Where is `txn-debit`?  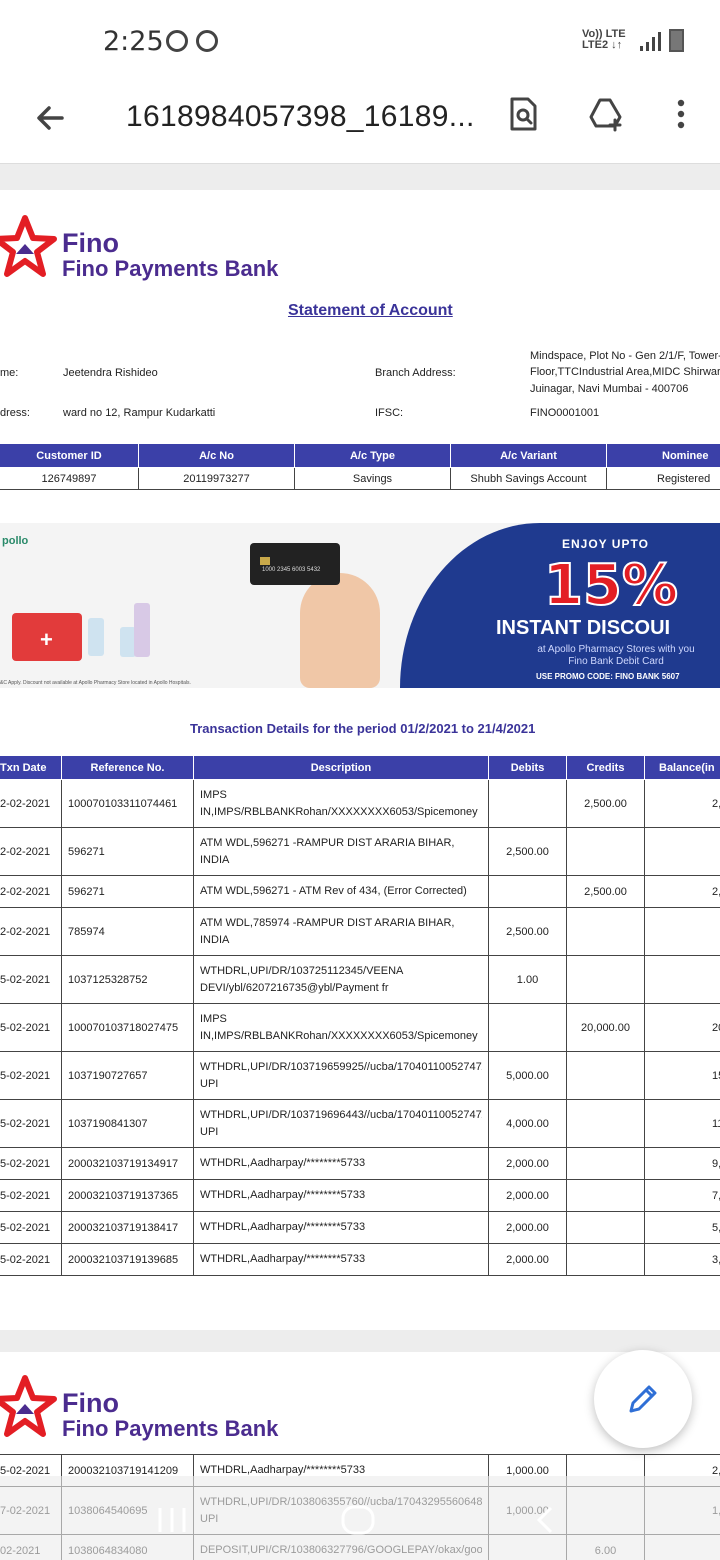 txn-debit is located at coordinates (527, 1027).